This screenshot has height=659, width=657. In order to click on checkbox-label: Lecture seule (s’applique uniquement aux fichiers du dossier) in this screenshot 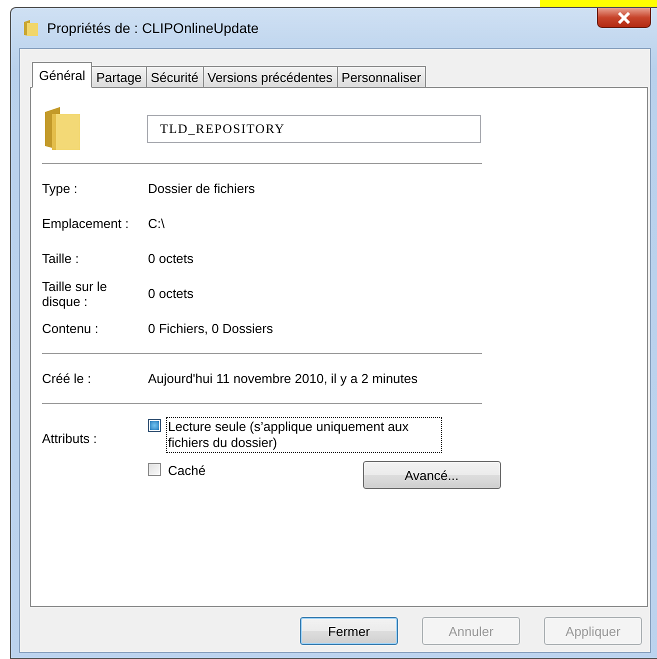, I will do `click(304, 435)`.